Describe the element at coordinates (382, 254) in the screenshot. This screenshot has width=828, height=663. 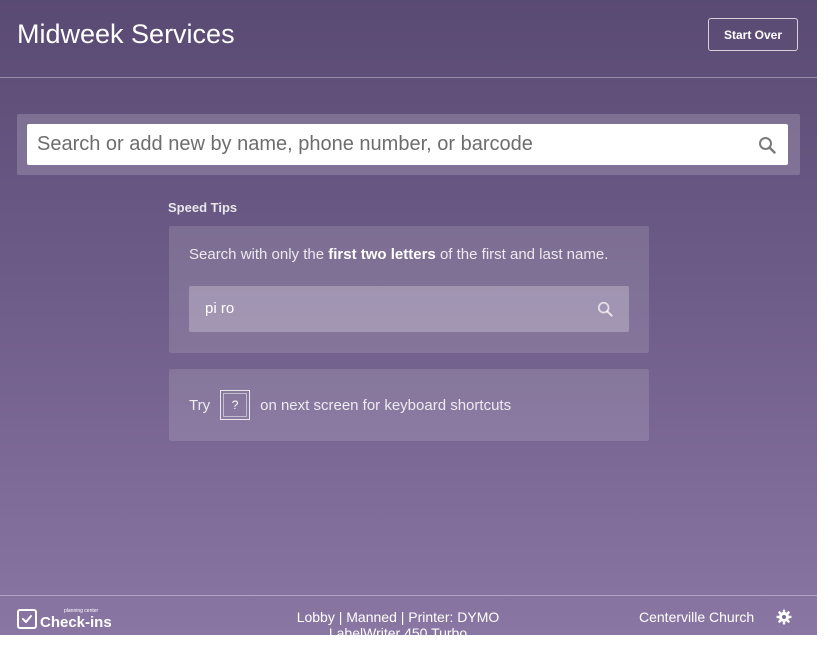
I see `tip-text-bold: first two letters` at that location.